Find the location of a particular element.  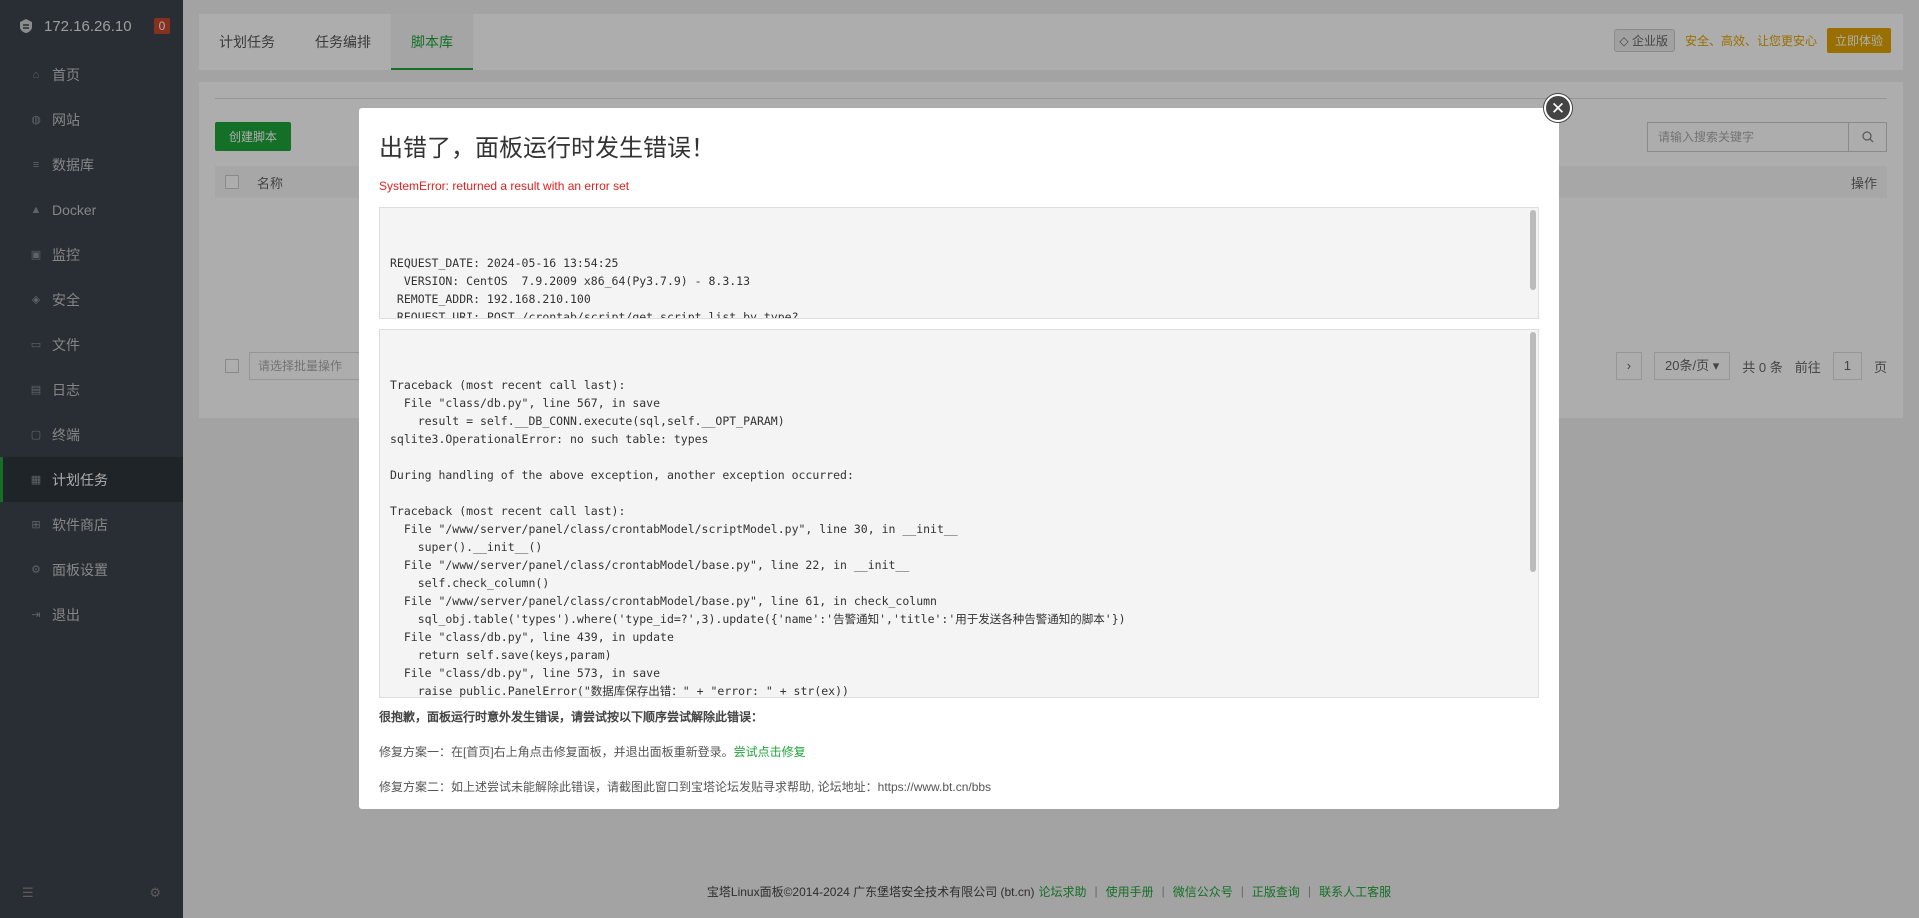

fix-option-one: 修复方案一：在[首页]右上角点击修复面板，并退出面板重新登录。尝试点击修复 is located at coordinates (592, 752).